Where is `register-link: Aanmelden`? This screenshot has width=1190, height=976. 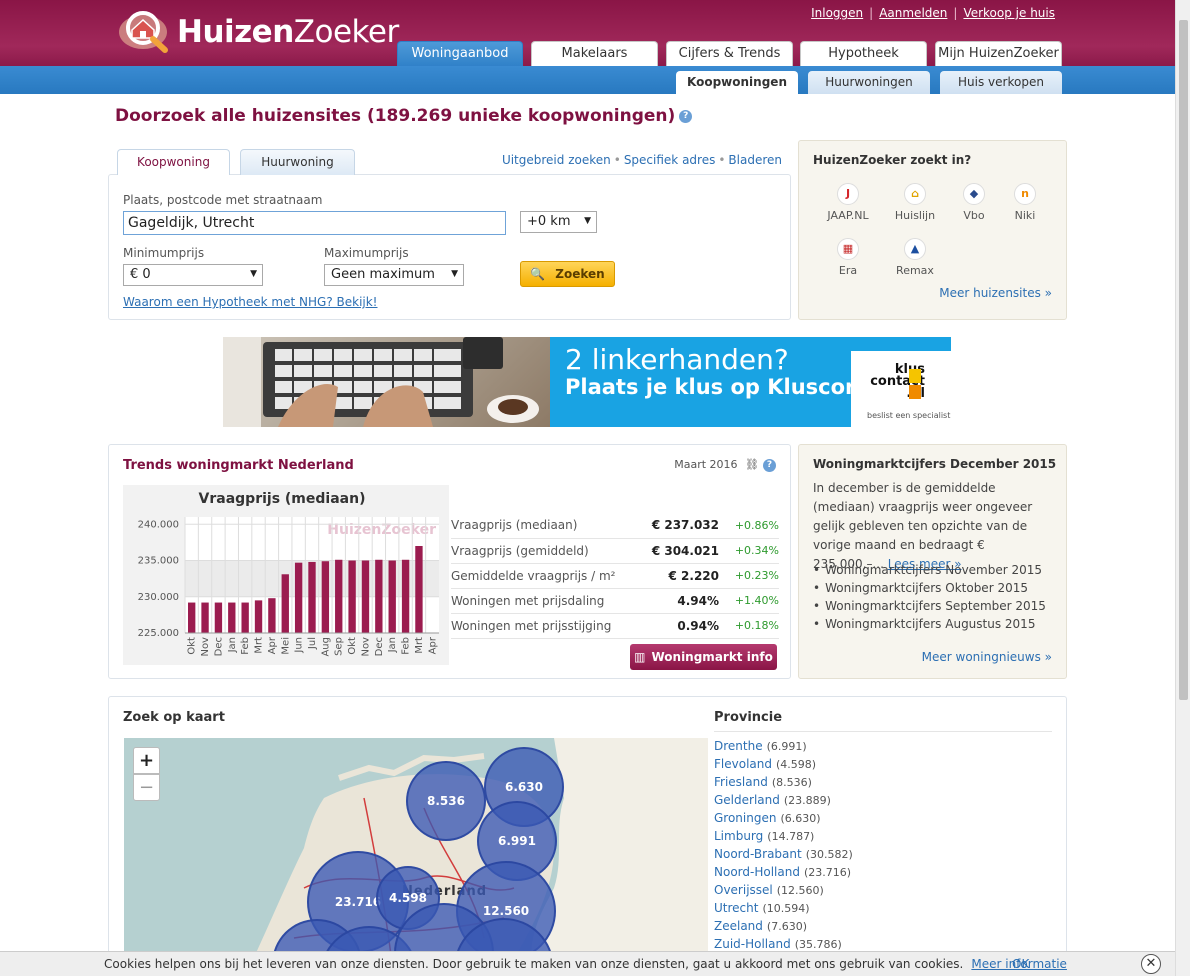
register-link: Aanmelden is located at coordinates (913, 13).